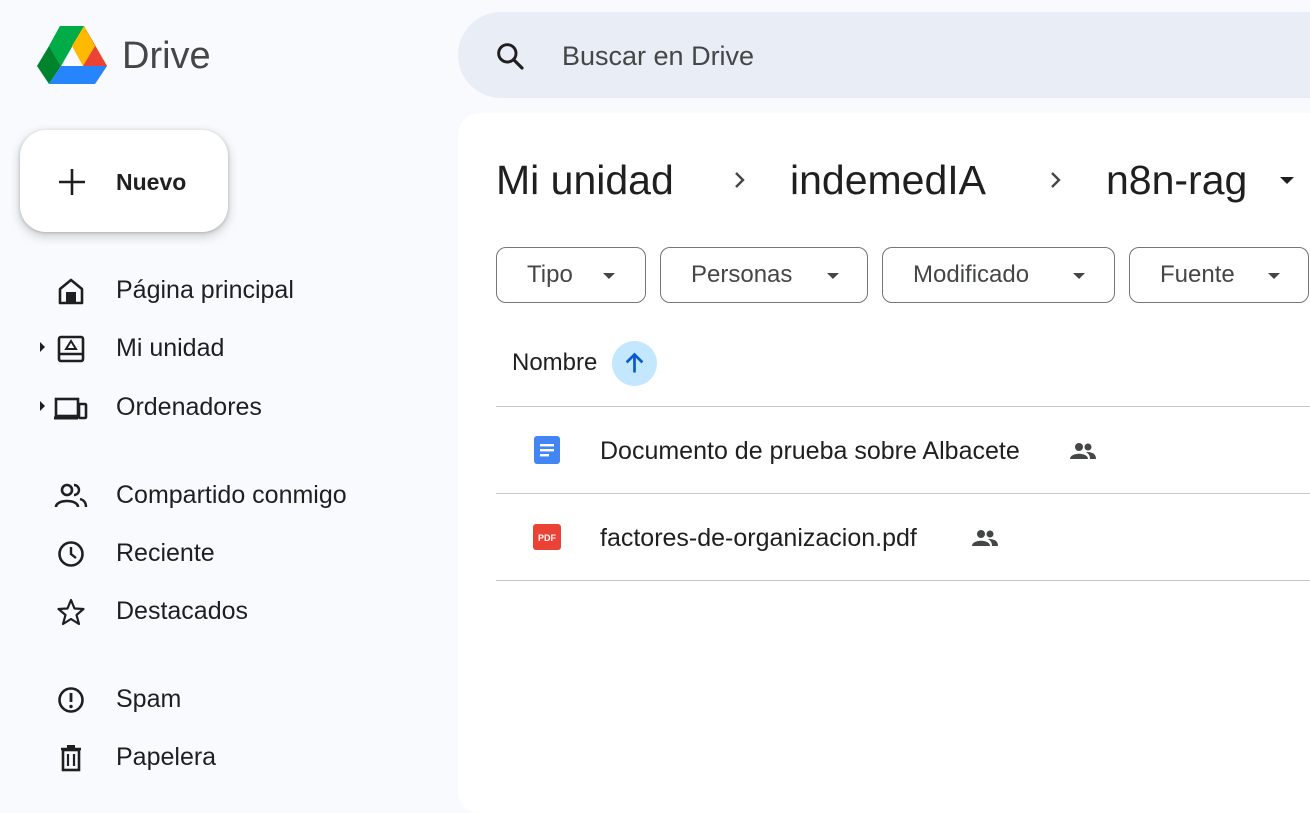 Image resolution: width=1310 pixels, height=813 pixels. I want to click on sidebar-item-label: Mi unidad, so click(170, 348).